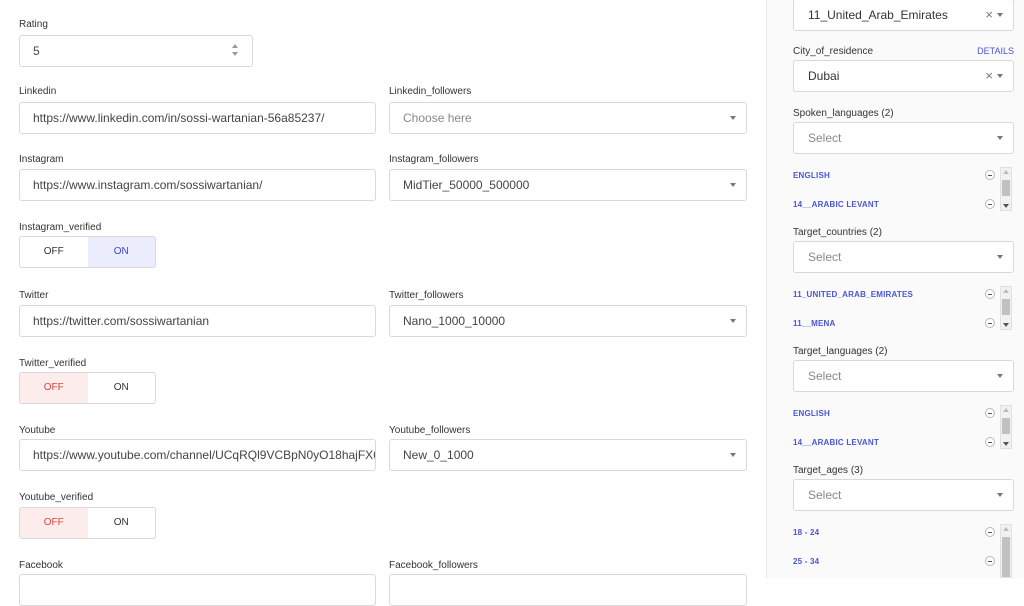 The width and height of the screenshot is (1024, 606). I want to click on target-countries-select: Select, so click(903, 257).